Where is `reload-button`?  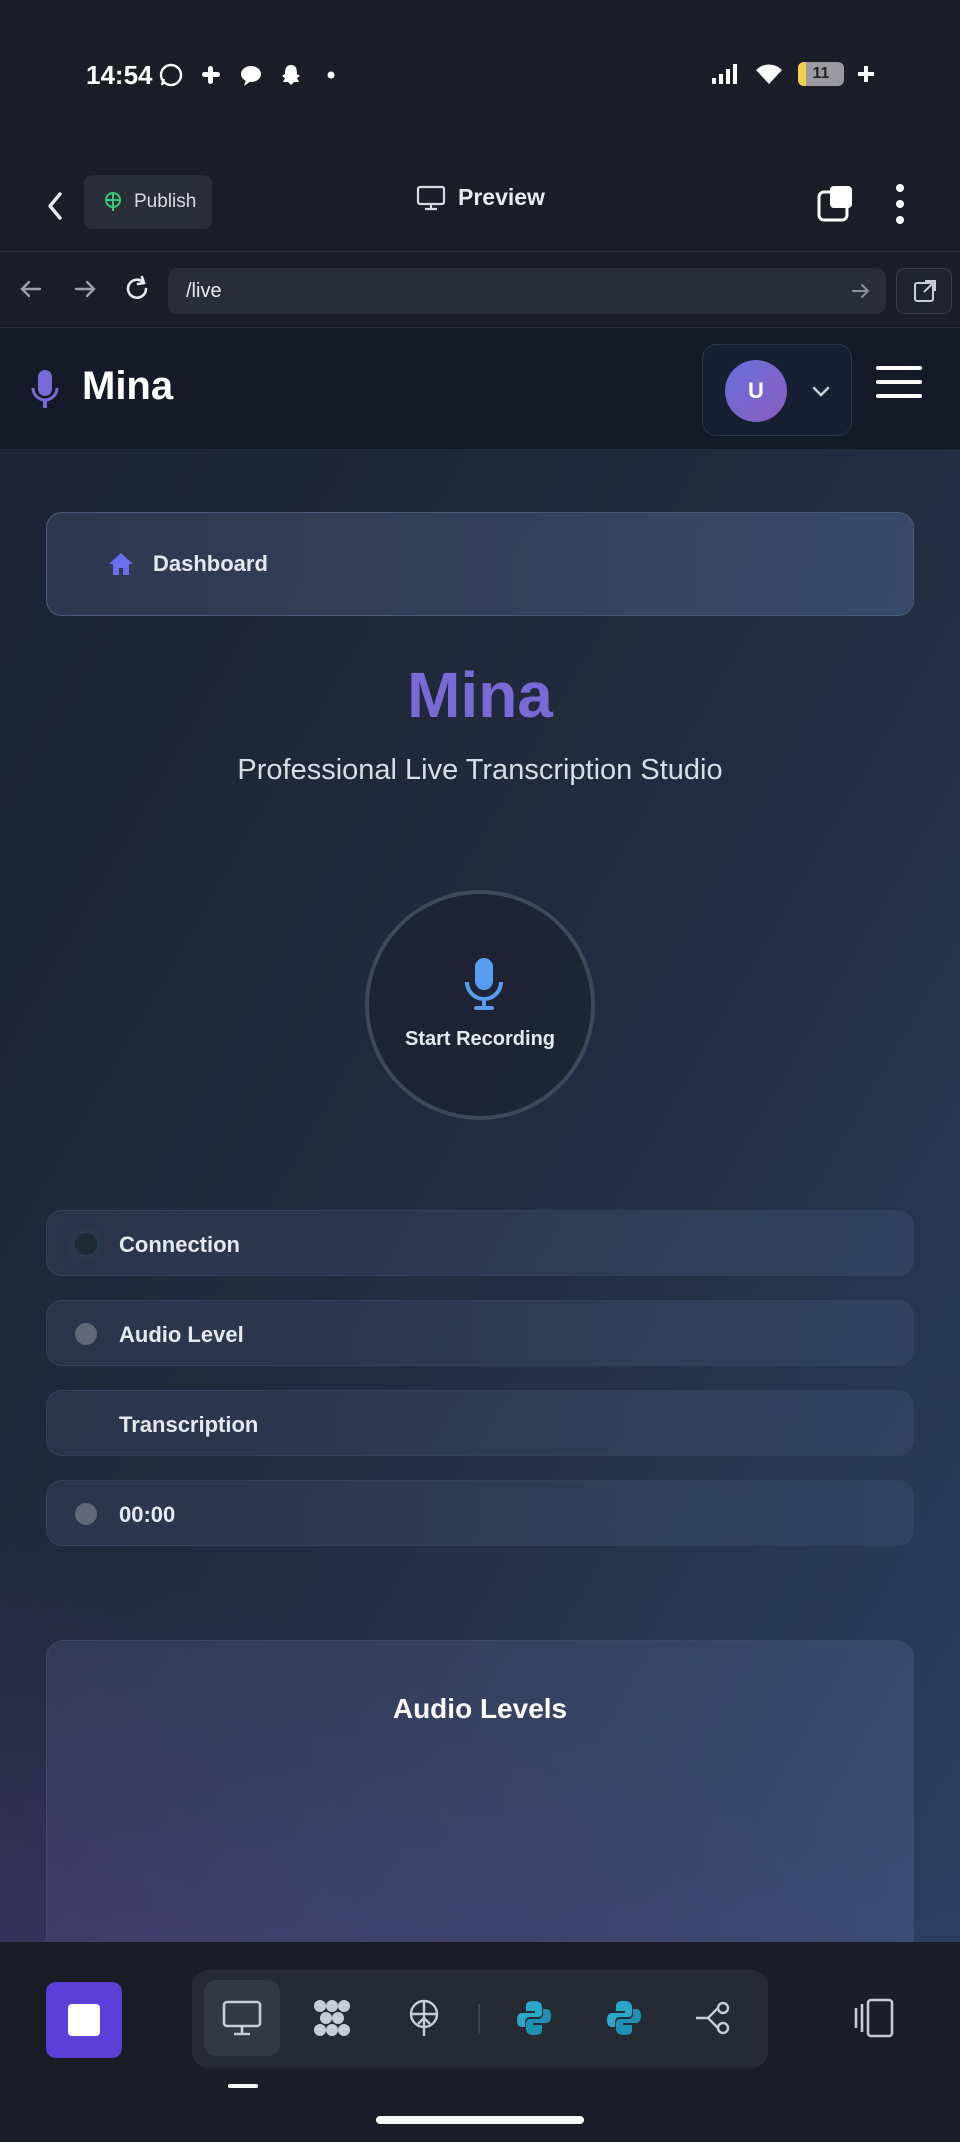 reload-button is located at coordinates (137, 289).